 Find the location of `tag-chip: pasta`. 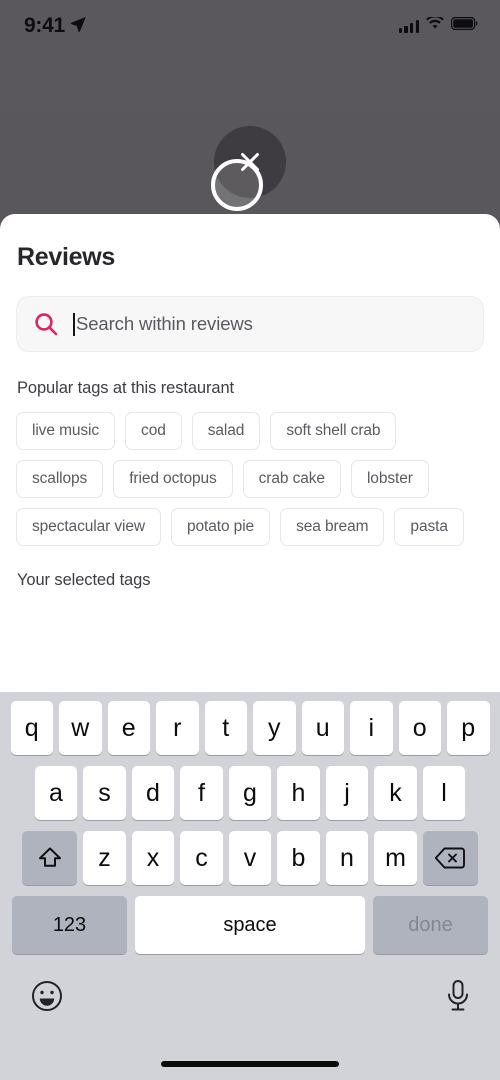

tag-chip: pasta is located at coordinates (429, 527).